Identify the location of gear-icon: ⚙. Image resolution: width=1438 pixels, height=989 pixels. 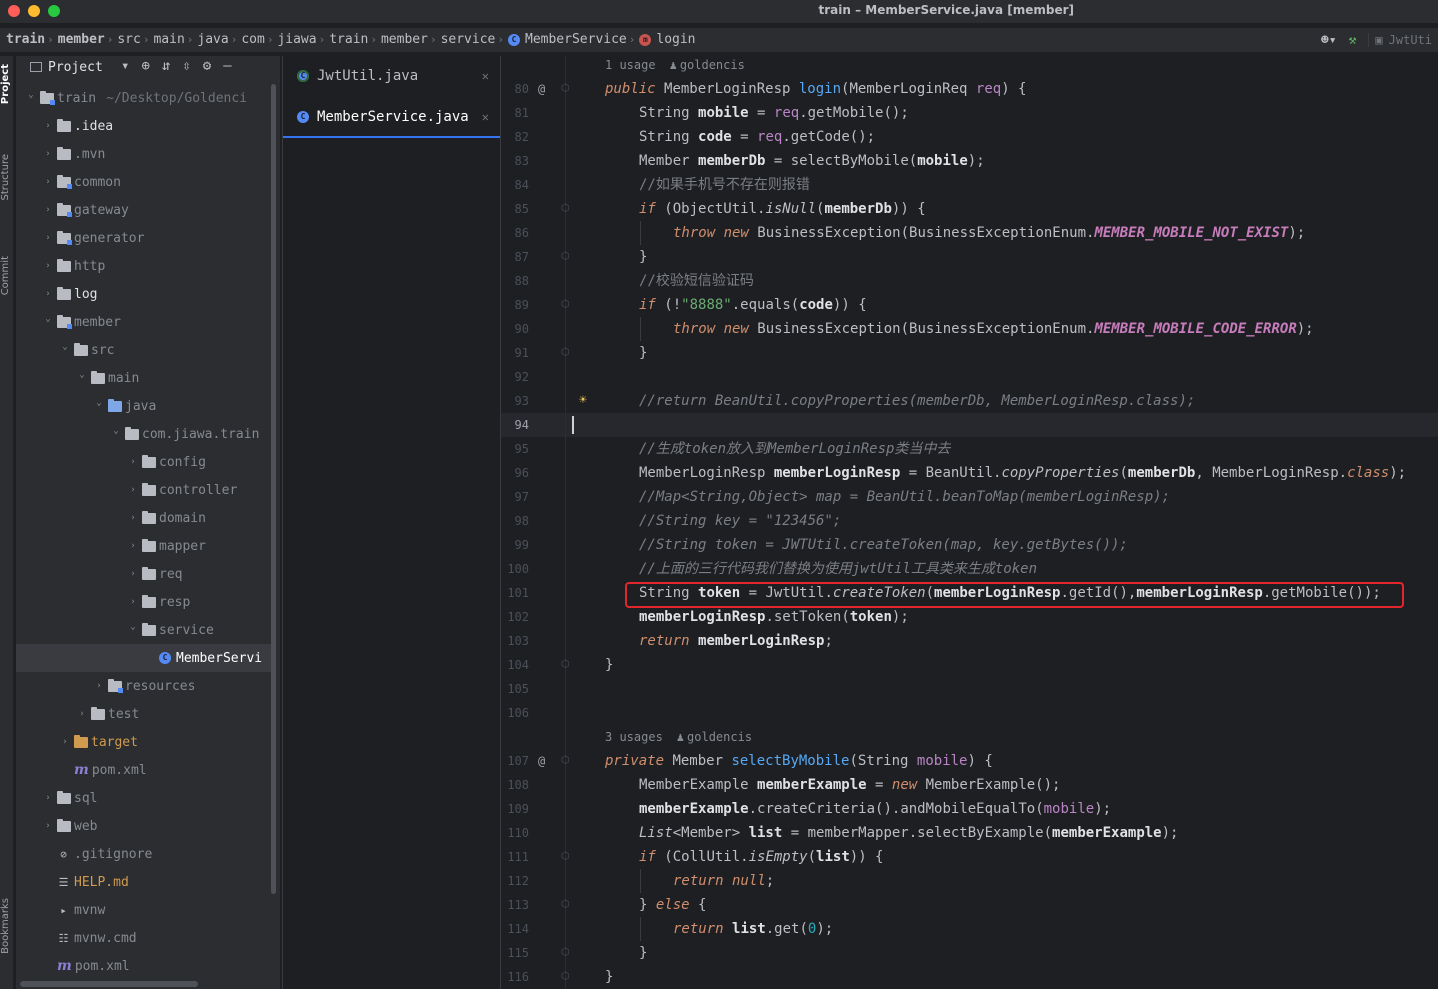
(207, 66).